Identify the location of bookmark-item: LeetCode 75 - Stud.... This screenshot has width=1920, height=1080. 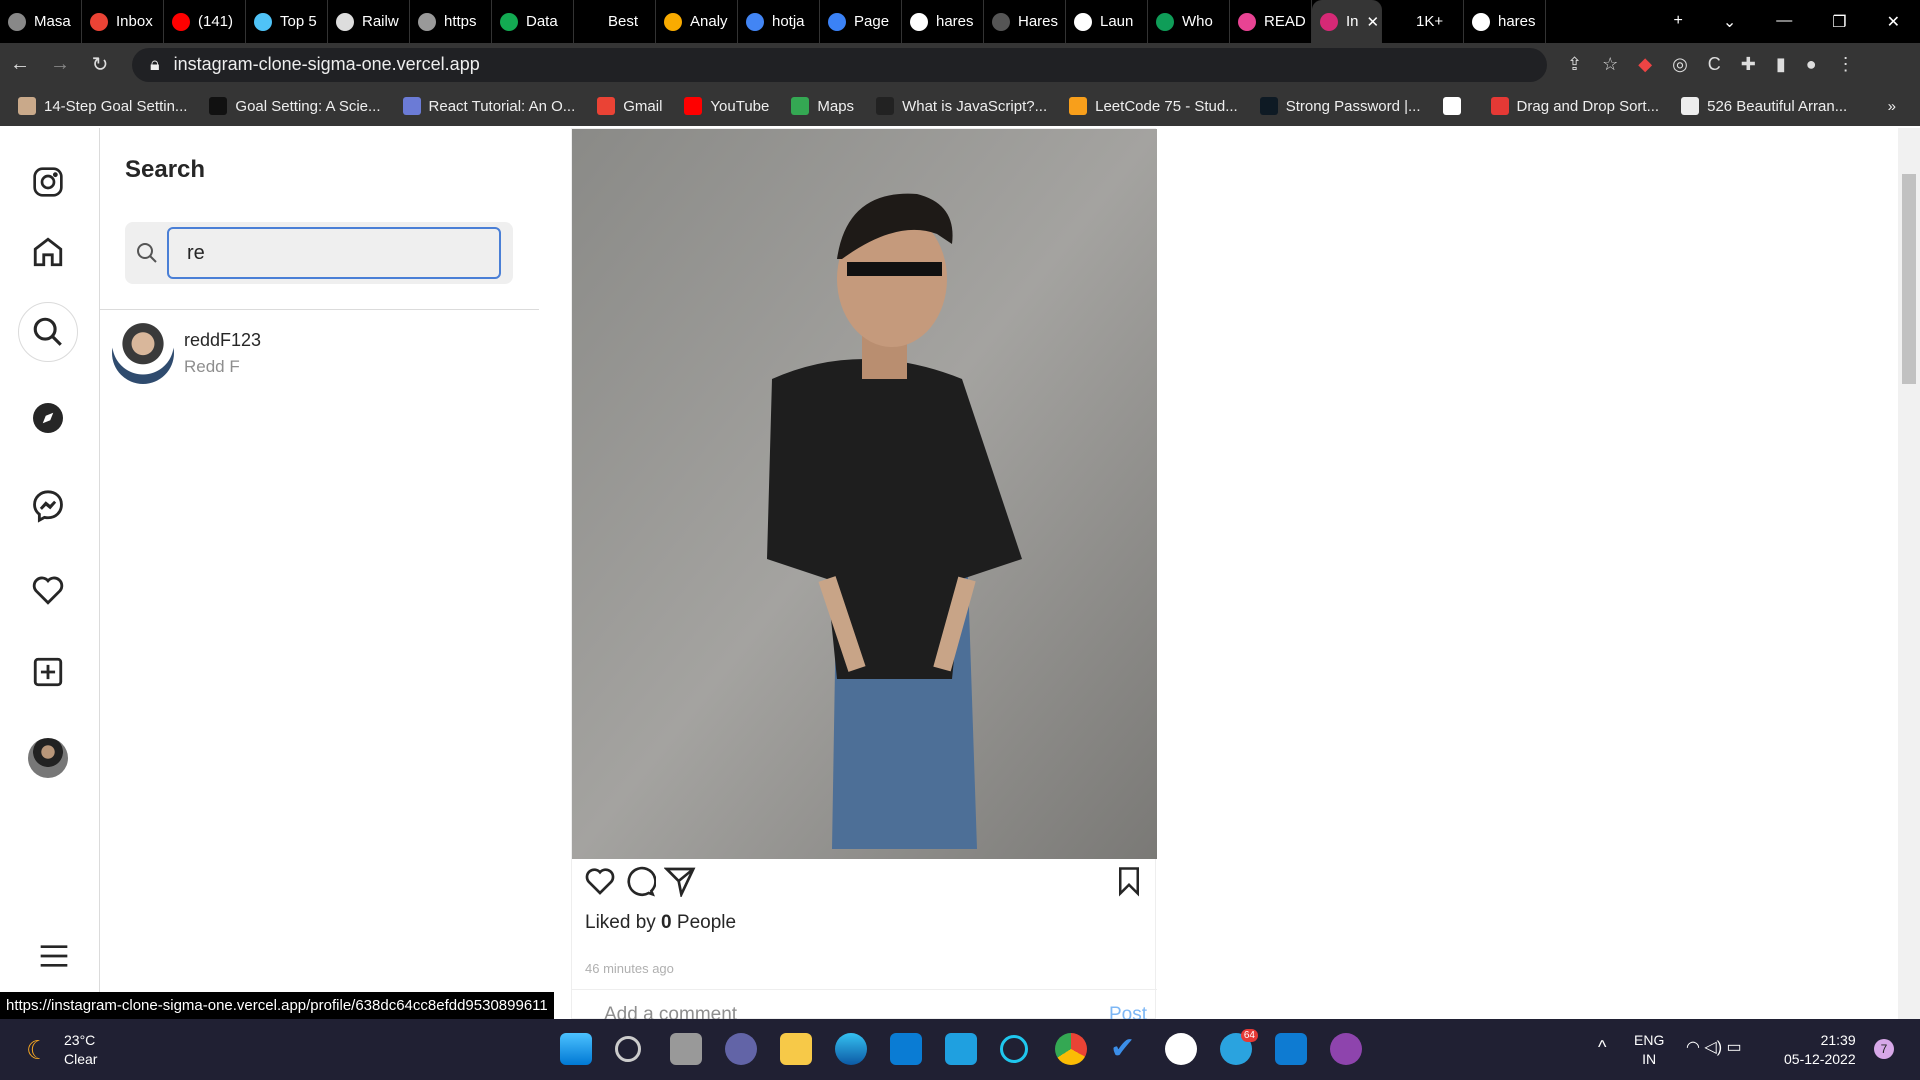
(1153, 106).